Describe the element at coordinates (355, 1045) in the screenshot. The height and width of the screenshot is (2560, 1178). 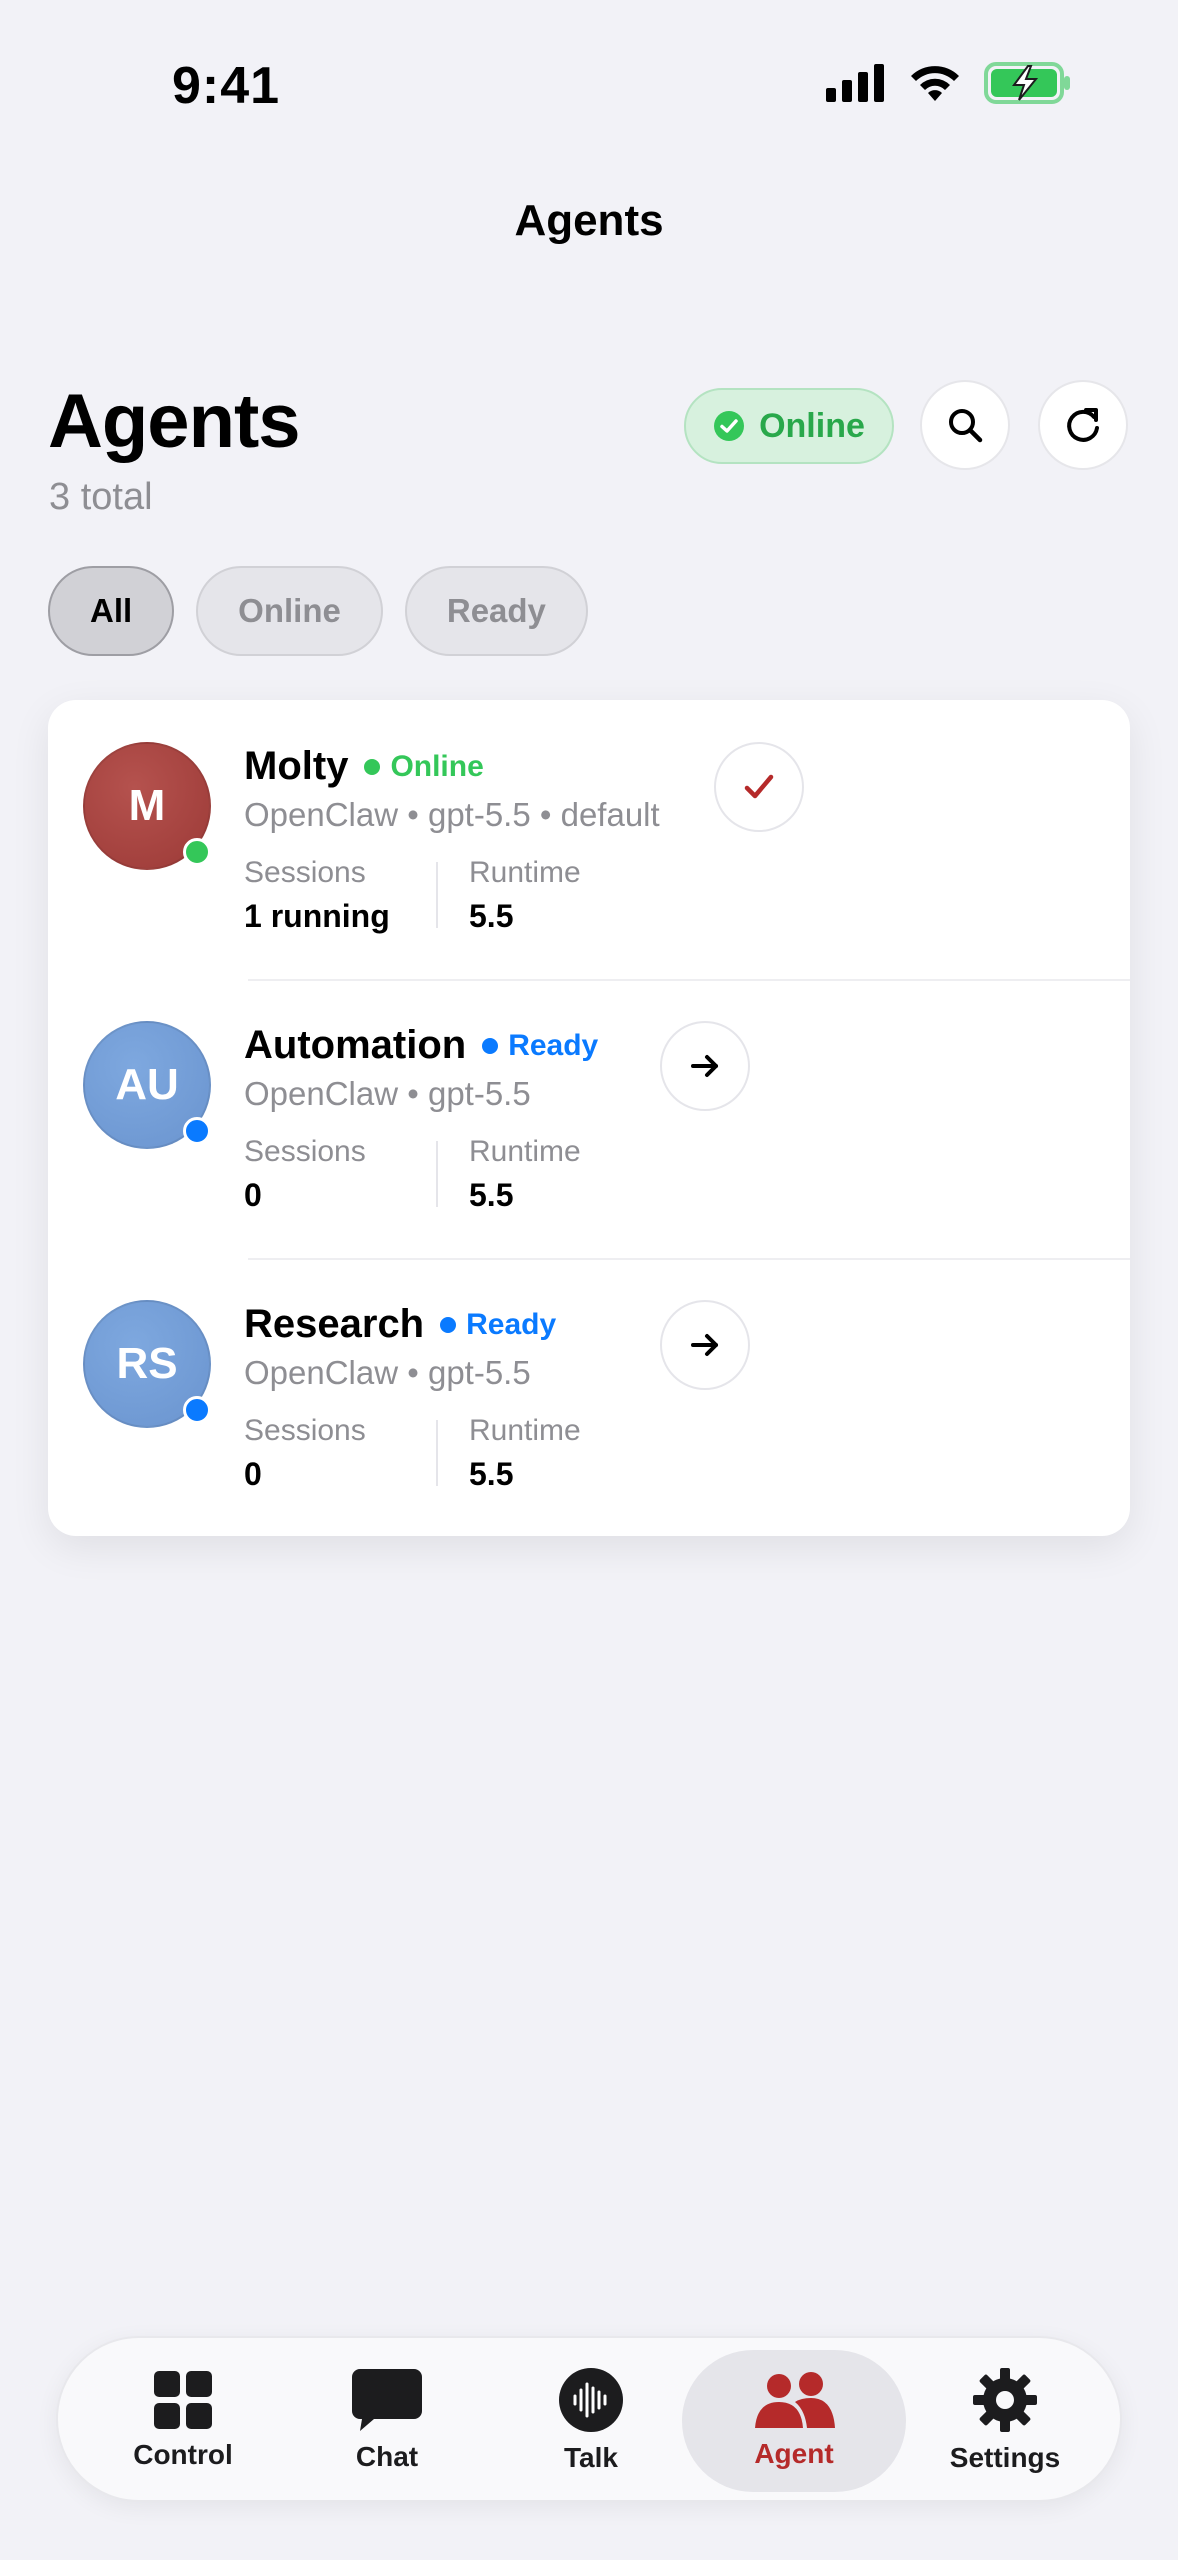
I see `agent-name: Automation` at that location.